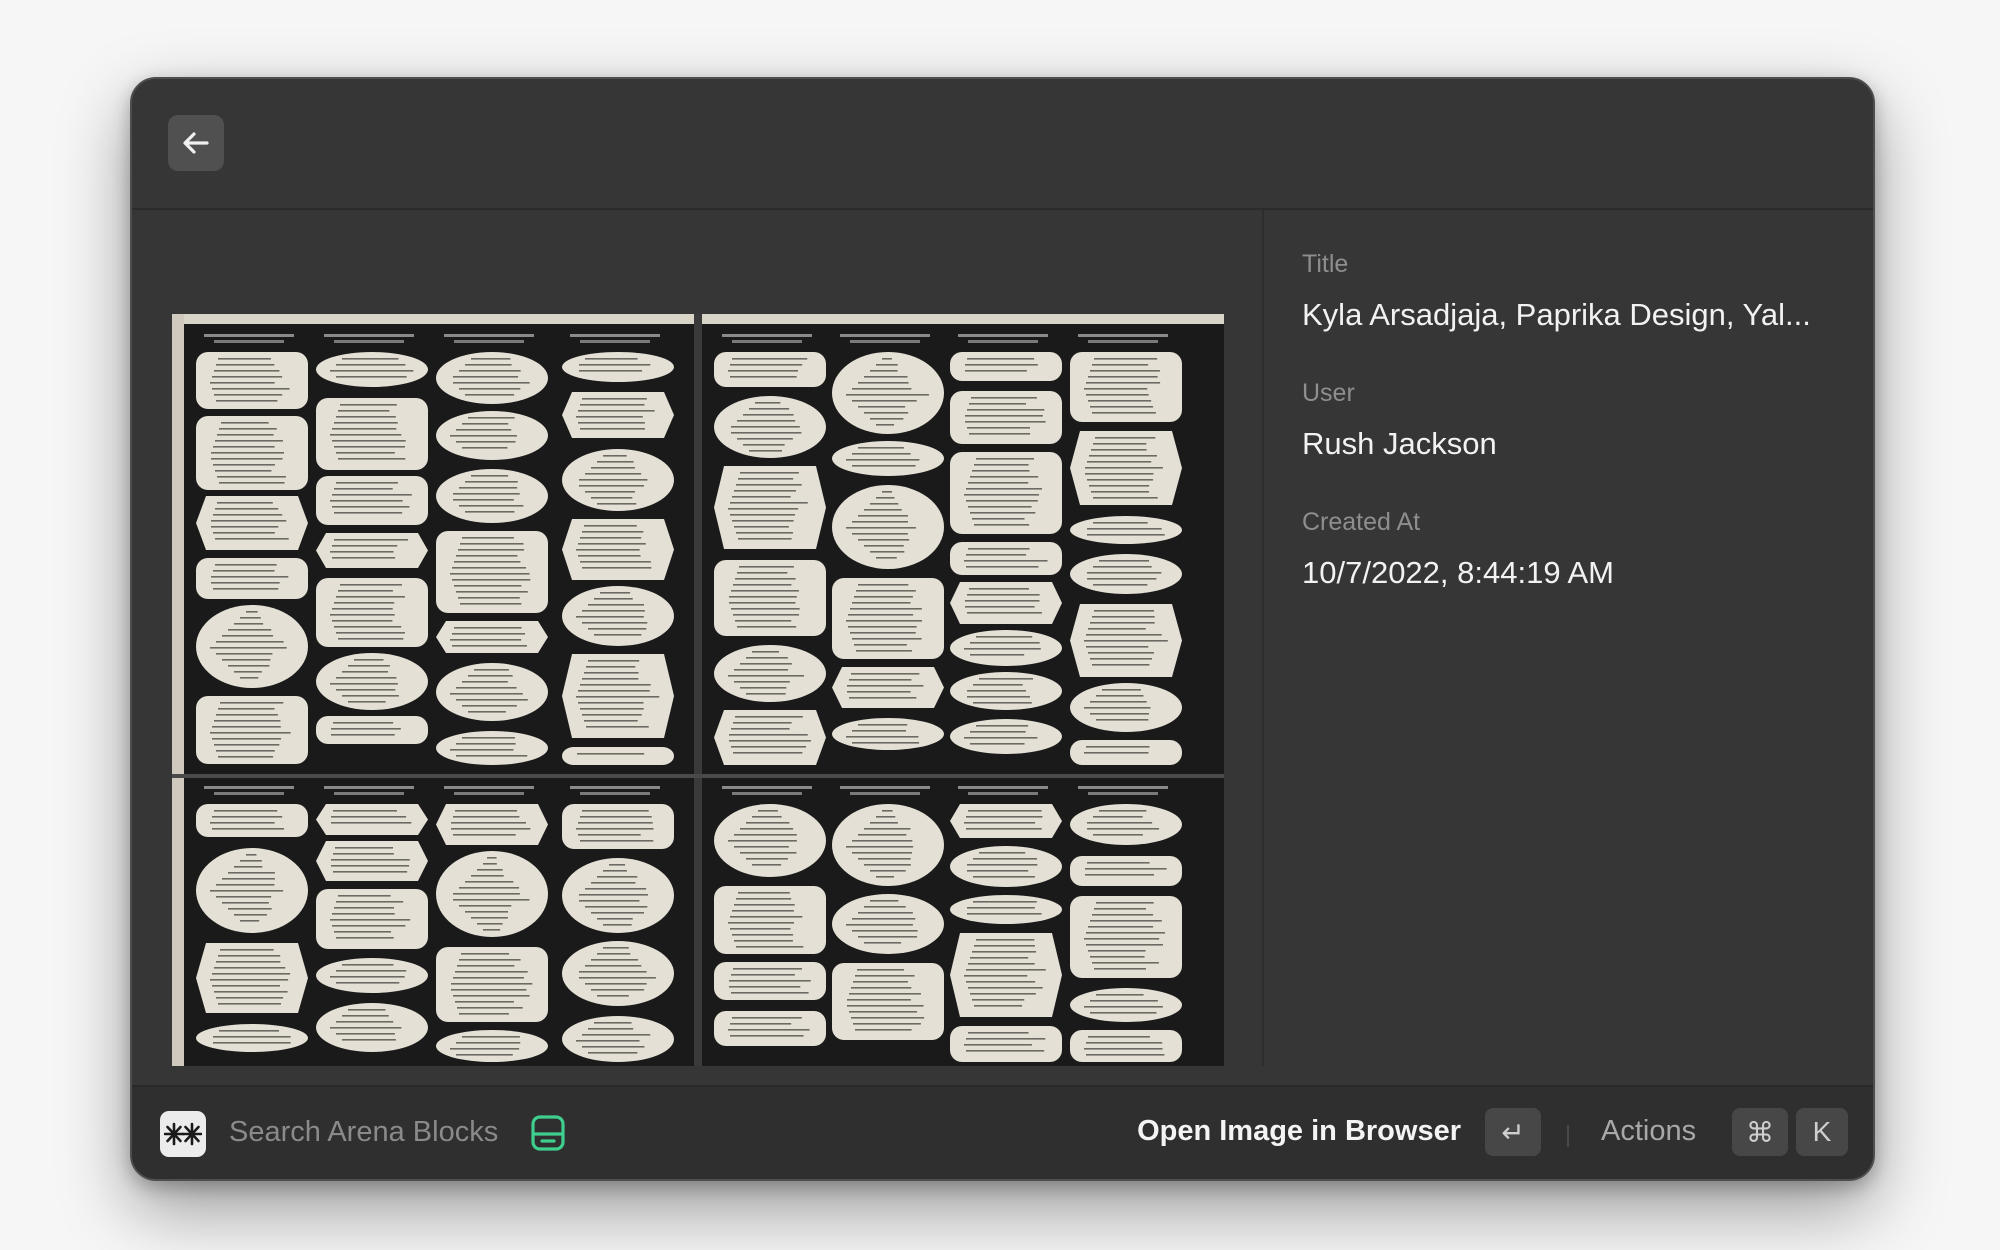 The height and width of the screenshot is (1250, 2000). Describe the element at coordinates (1325, 264) in the screenshot. I see `title-label: Title` at that location.